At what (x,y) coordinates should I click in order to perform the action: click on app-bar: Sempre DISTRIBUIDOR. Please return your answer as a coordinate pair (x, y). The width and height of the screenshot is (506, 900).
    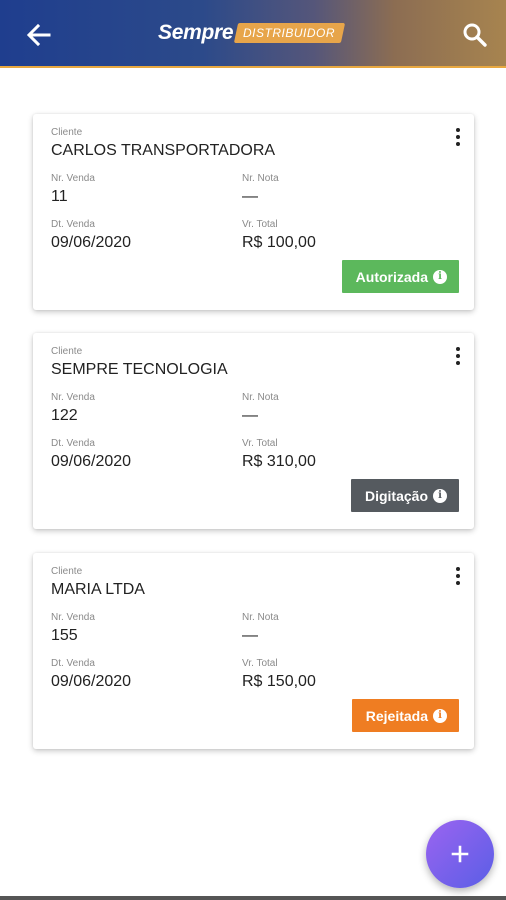
    Looking at the image, I should click on (253, 34).